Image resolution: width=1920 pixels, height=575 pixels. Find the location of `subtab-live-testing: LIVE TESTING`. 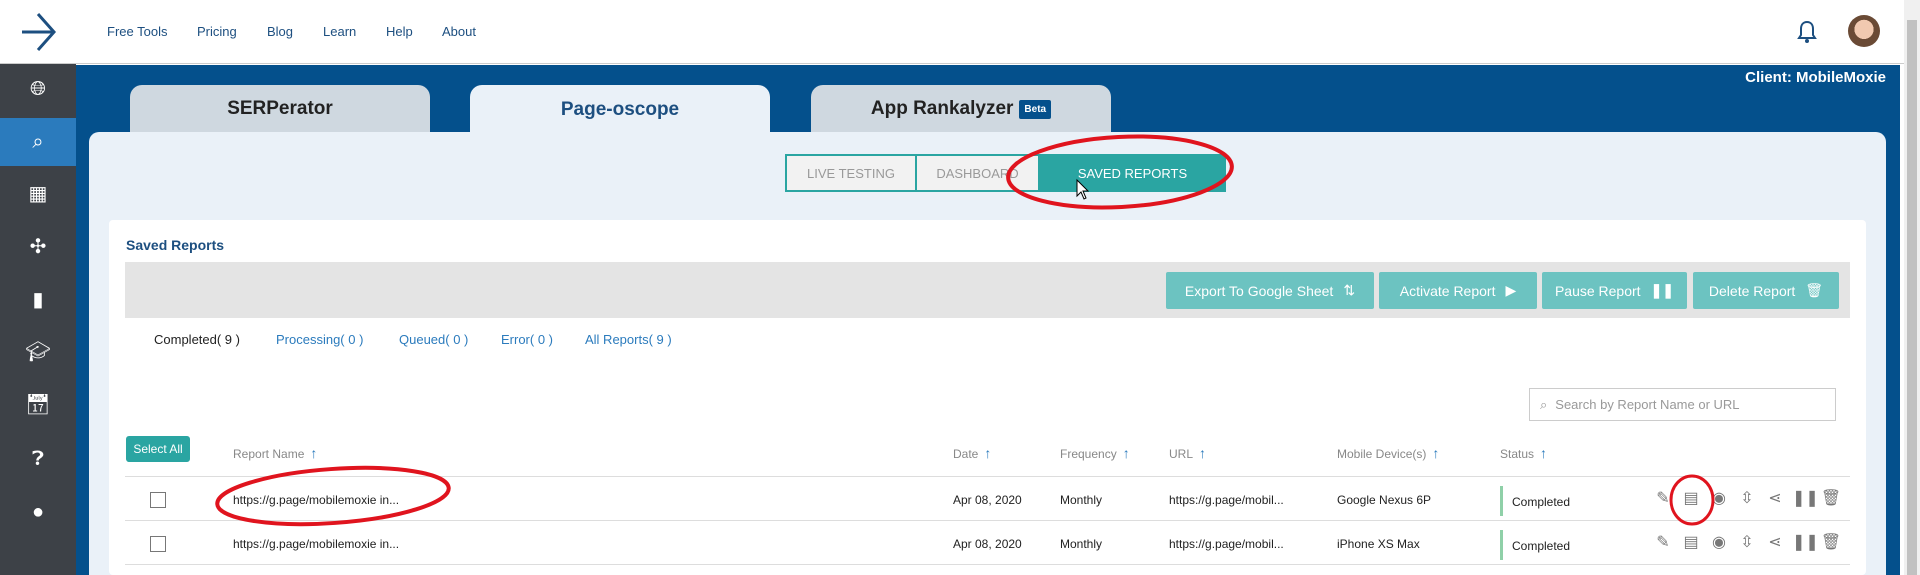

subtab-live-testing: LIVE TESTING is located at coordinates (851, 173).